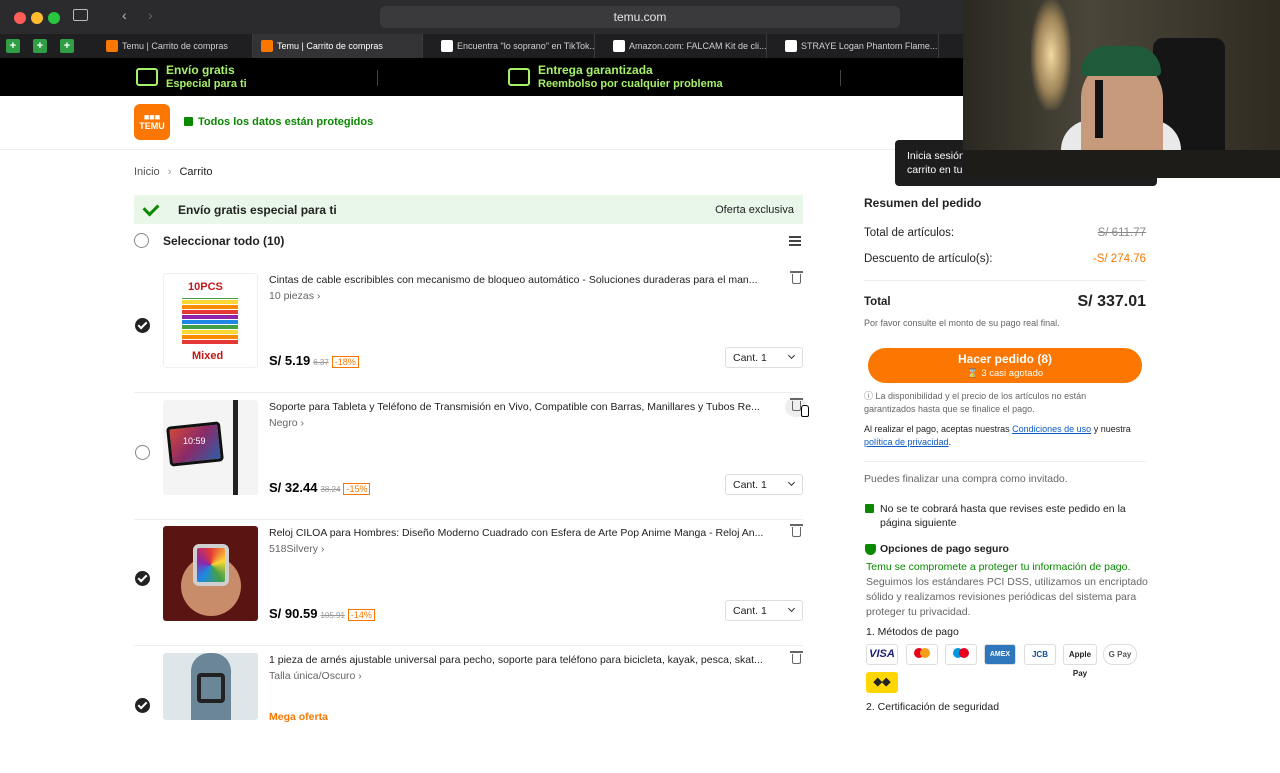 This screenshot has width=1280, height=773. What do you see at coordinates (67, 46) in the screenshot?
I see `pinned-tab-sheets-3: +` at bounding box center [67, 46].